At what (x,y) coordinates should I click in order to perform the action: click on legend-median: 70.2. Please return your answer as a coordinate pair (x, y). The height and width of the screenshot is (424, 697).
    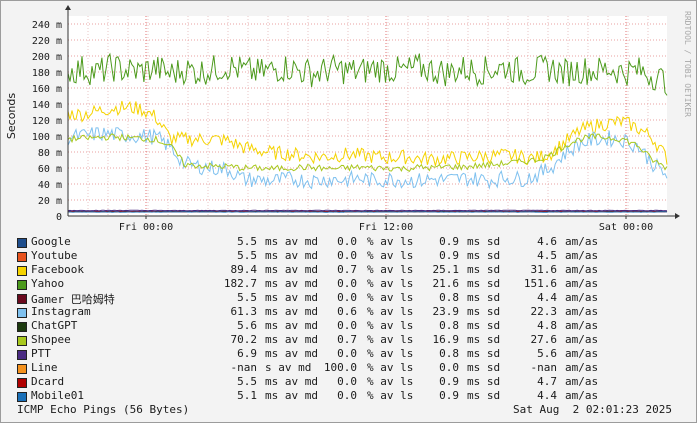
    Looking at the image, I should click on (244, 339).